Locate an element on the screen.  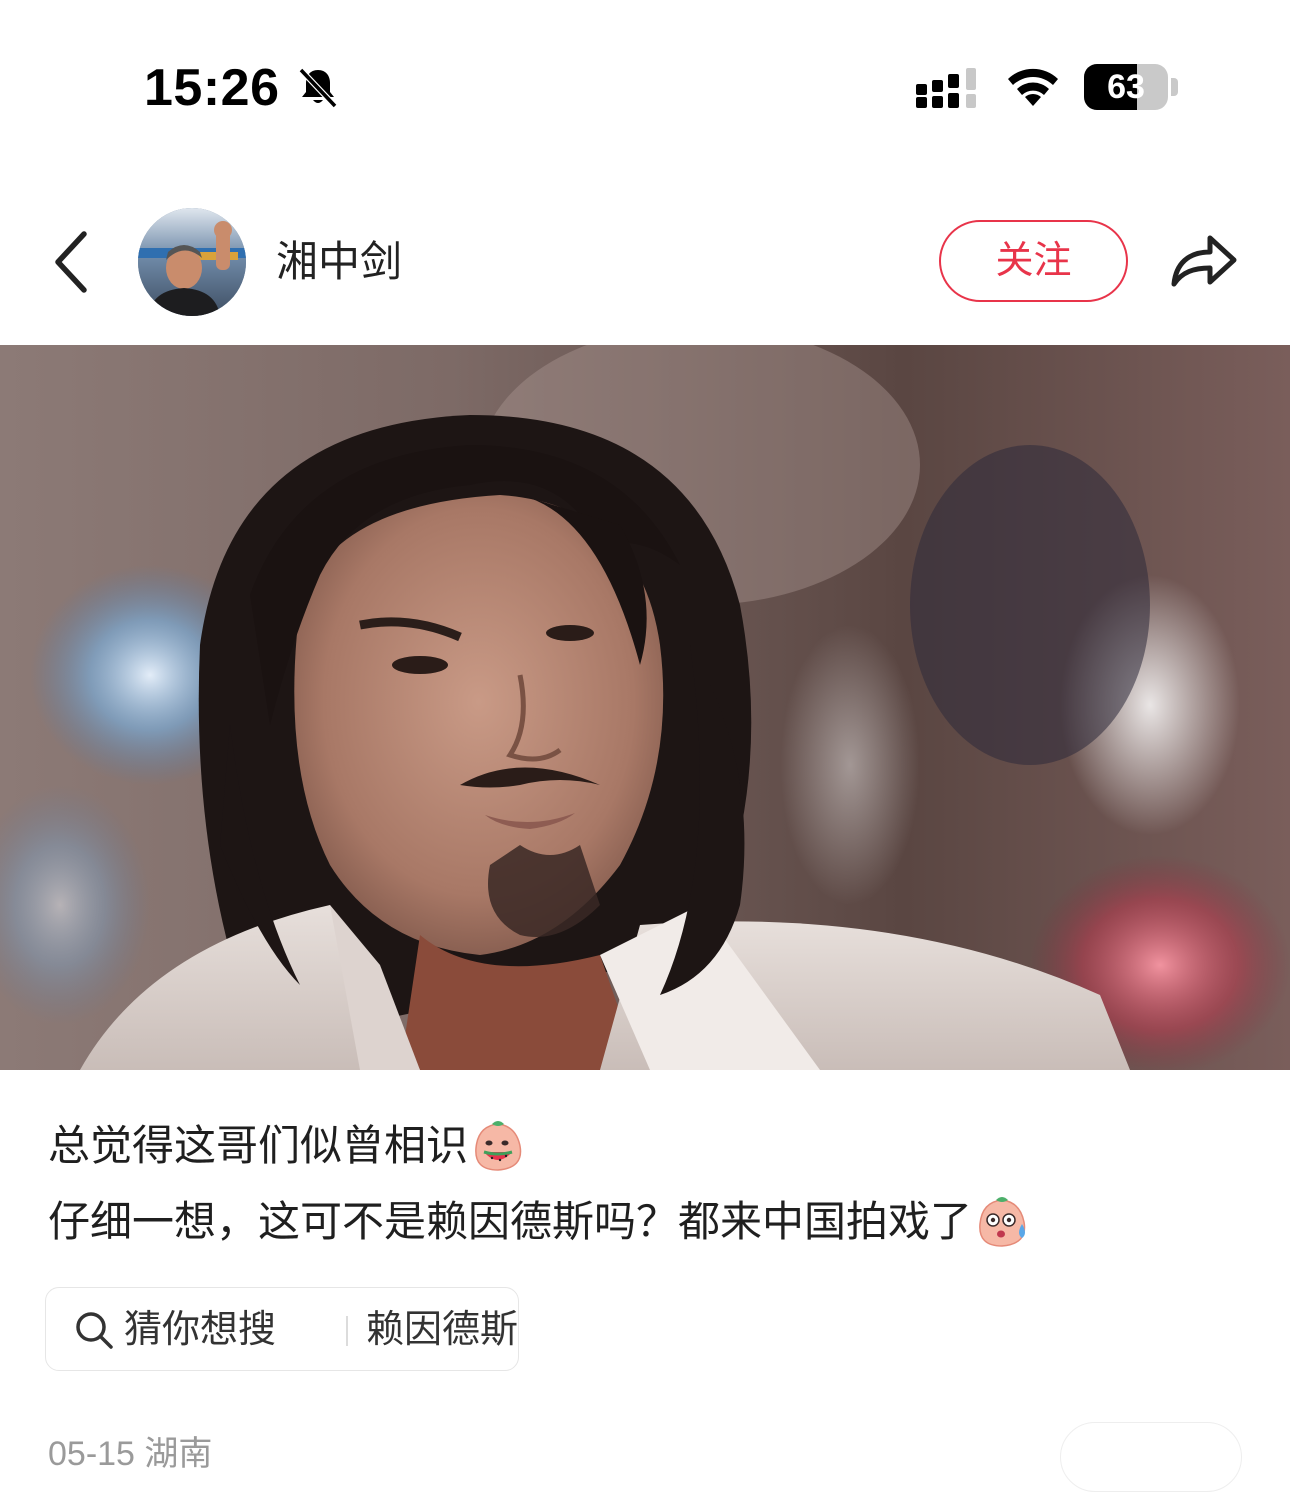
search-divider is located at coordinates (347, 1331).